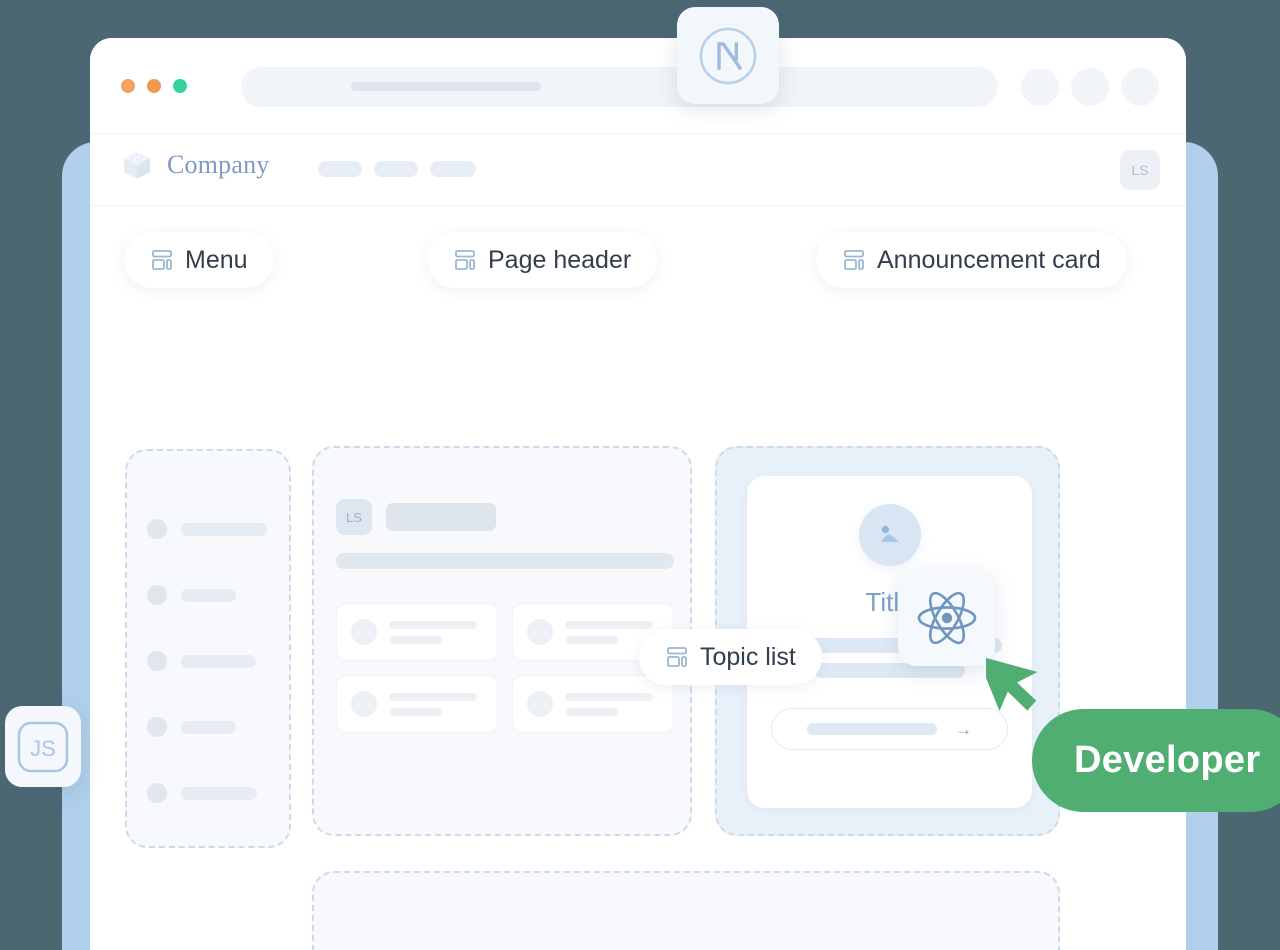  I want to click on cursor-user-label: Developer, so click(1156, 760).